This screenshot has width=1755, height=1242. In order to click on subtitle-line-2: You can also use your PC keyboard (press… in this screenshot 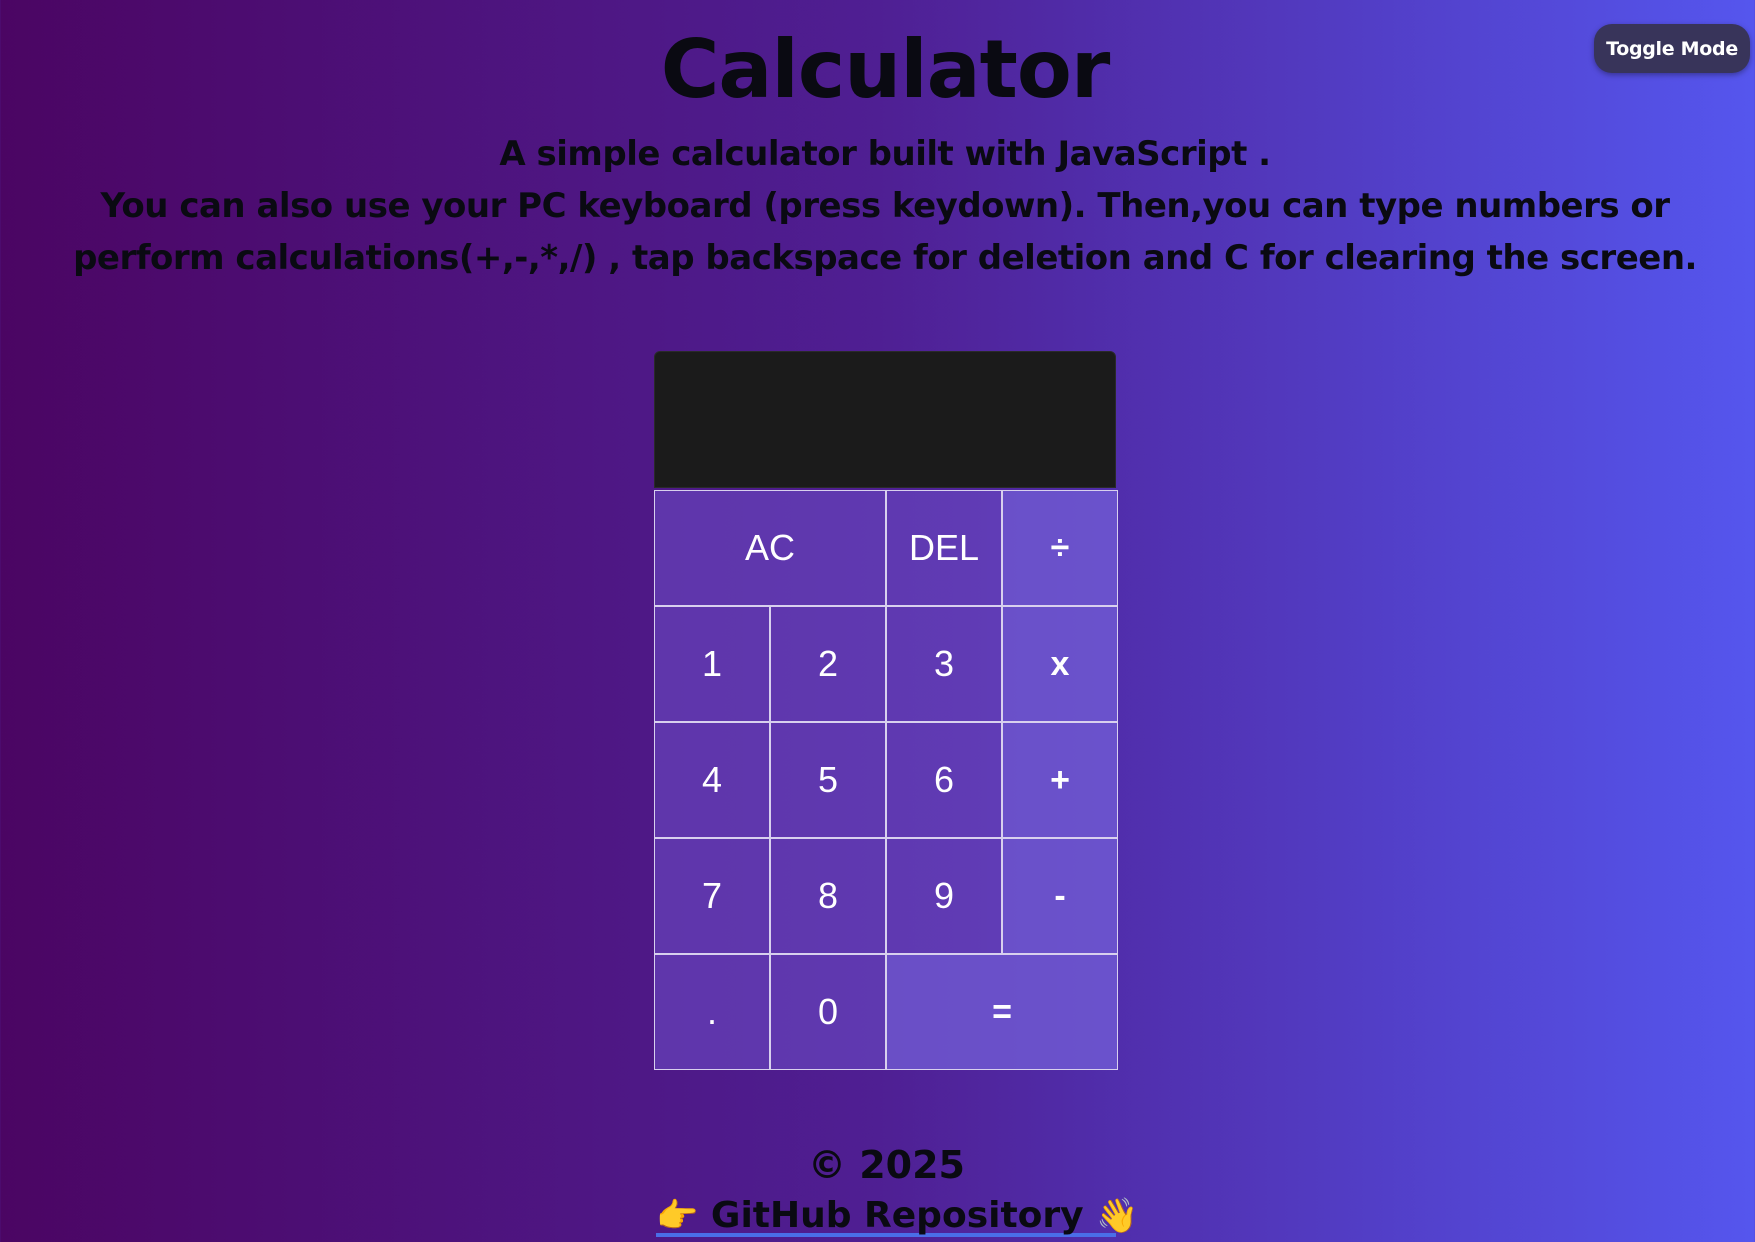, I will do `click(885, 232)`.